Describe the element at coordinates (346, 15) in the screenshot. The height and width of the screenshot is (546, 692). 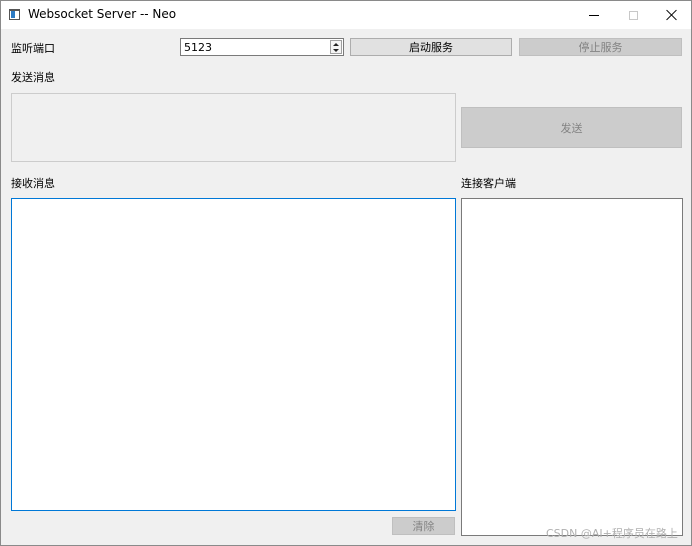
I see `title-bar: Websocket Server -- Neo` at that location.